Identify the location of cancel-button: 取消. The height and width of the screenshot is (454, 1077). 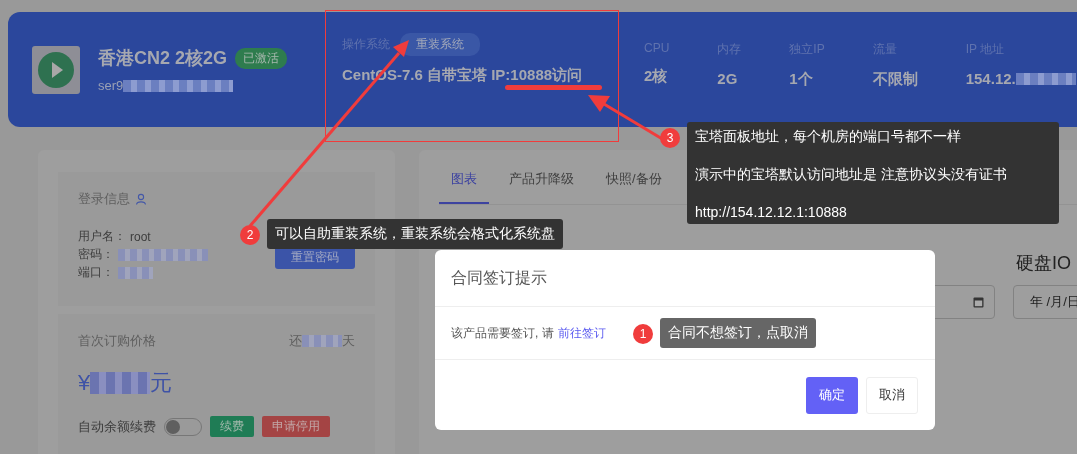
(892, 395).